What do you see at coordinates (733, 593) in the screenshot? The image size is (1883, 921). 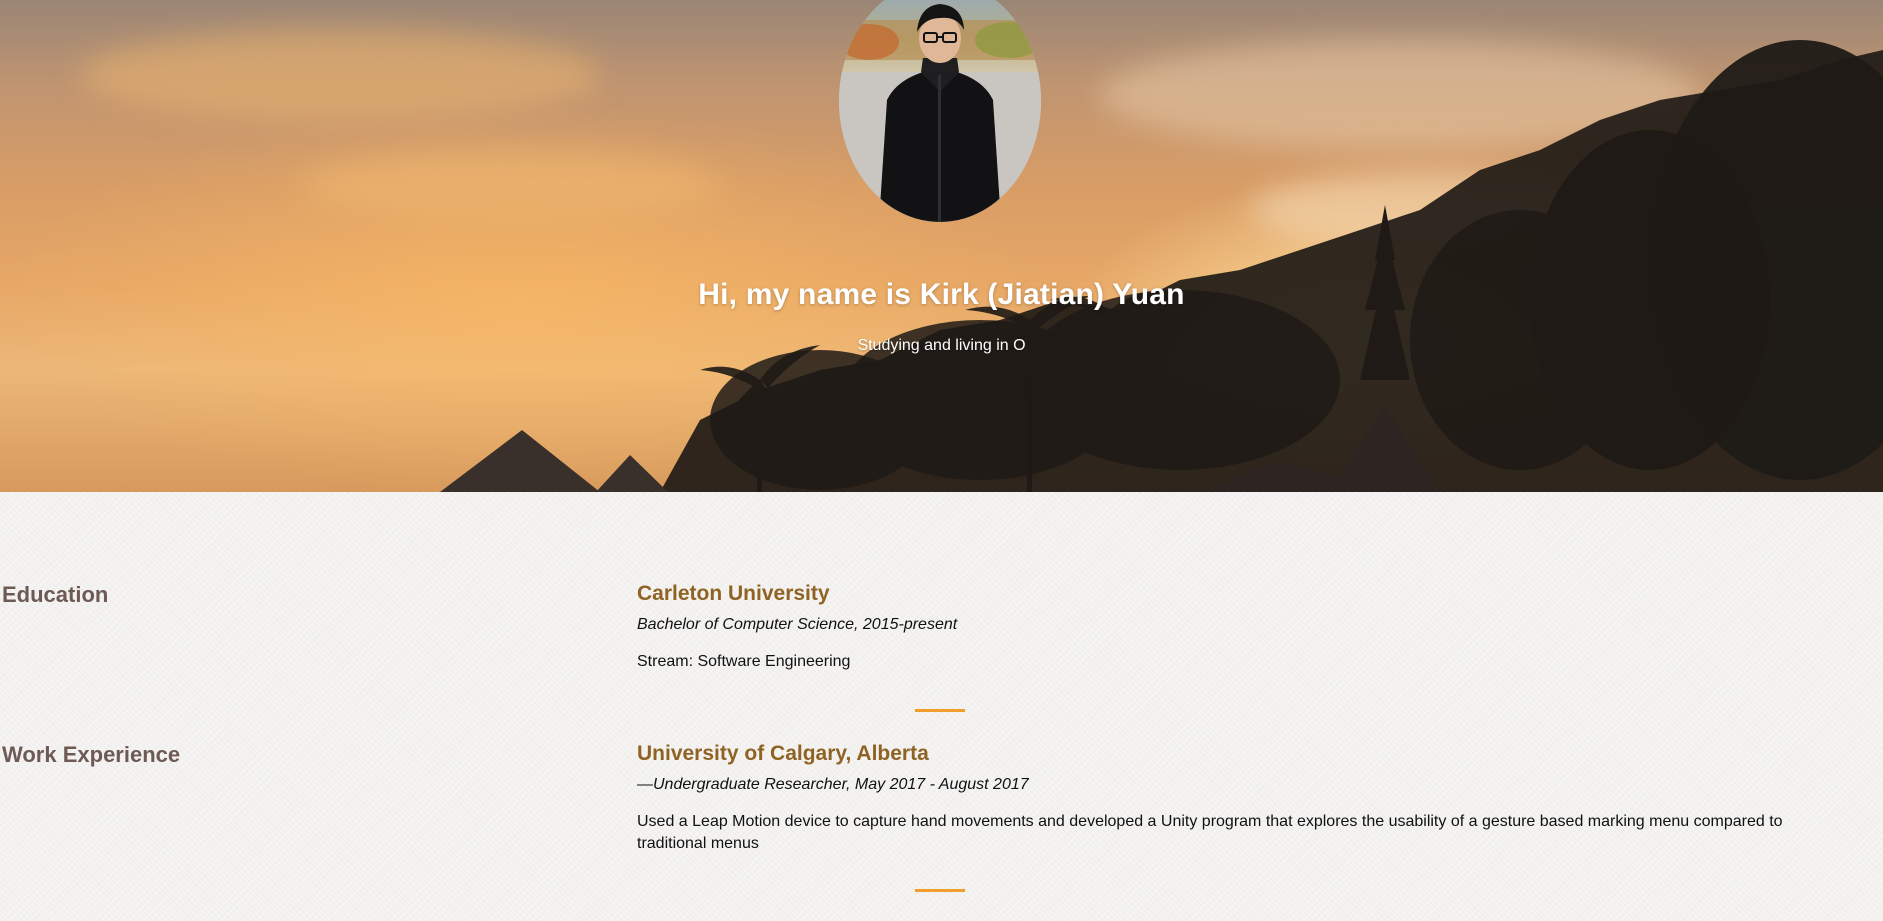 I see `entry-title: Carleton University` at bounding box center [733, 593].